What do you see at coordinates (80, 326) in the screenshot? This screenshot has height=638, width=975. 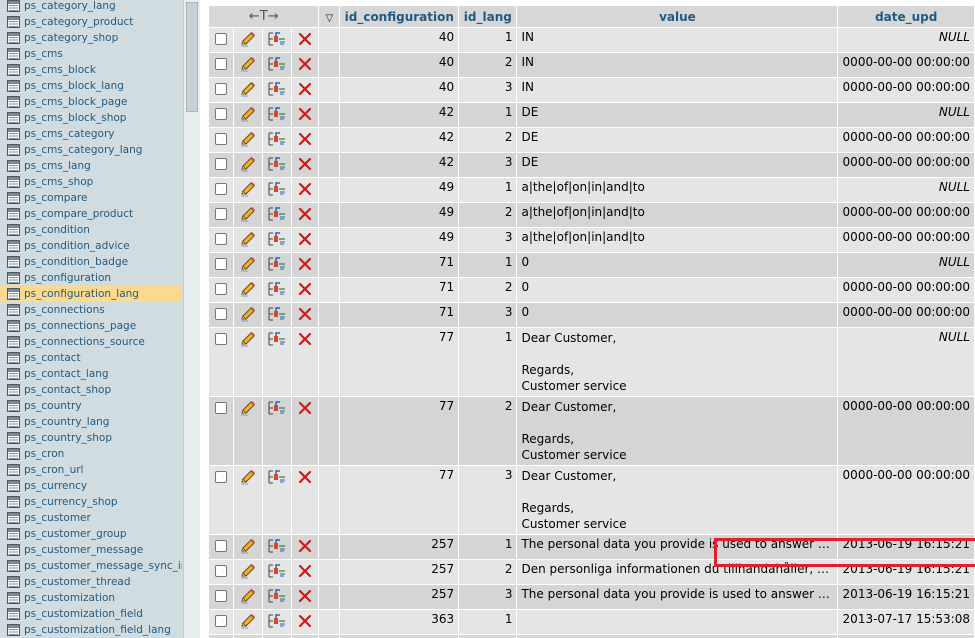 I see `sidebar-table-label: ps_connections_page` at bounding box center [80, 326].